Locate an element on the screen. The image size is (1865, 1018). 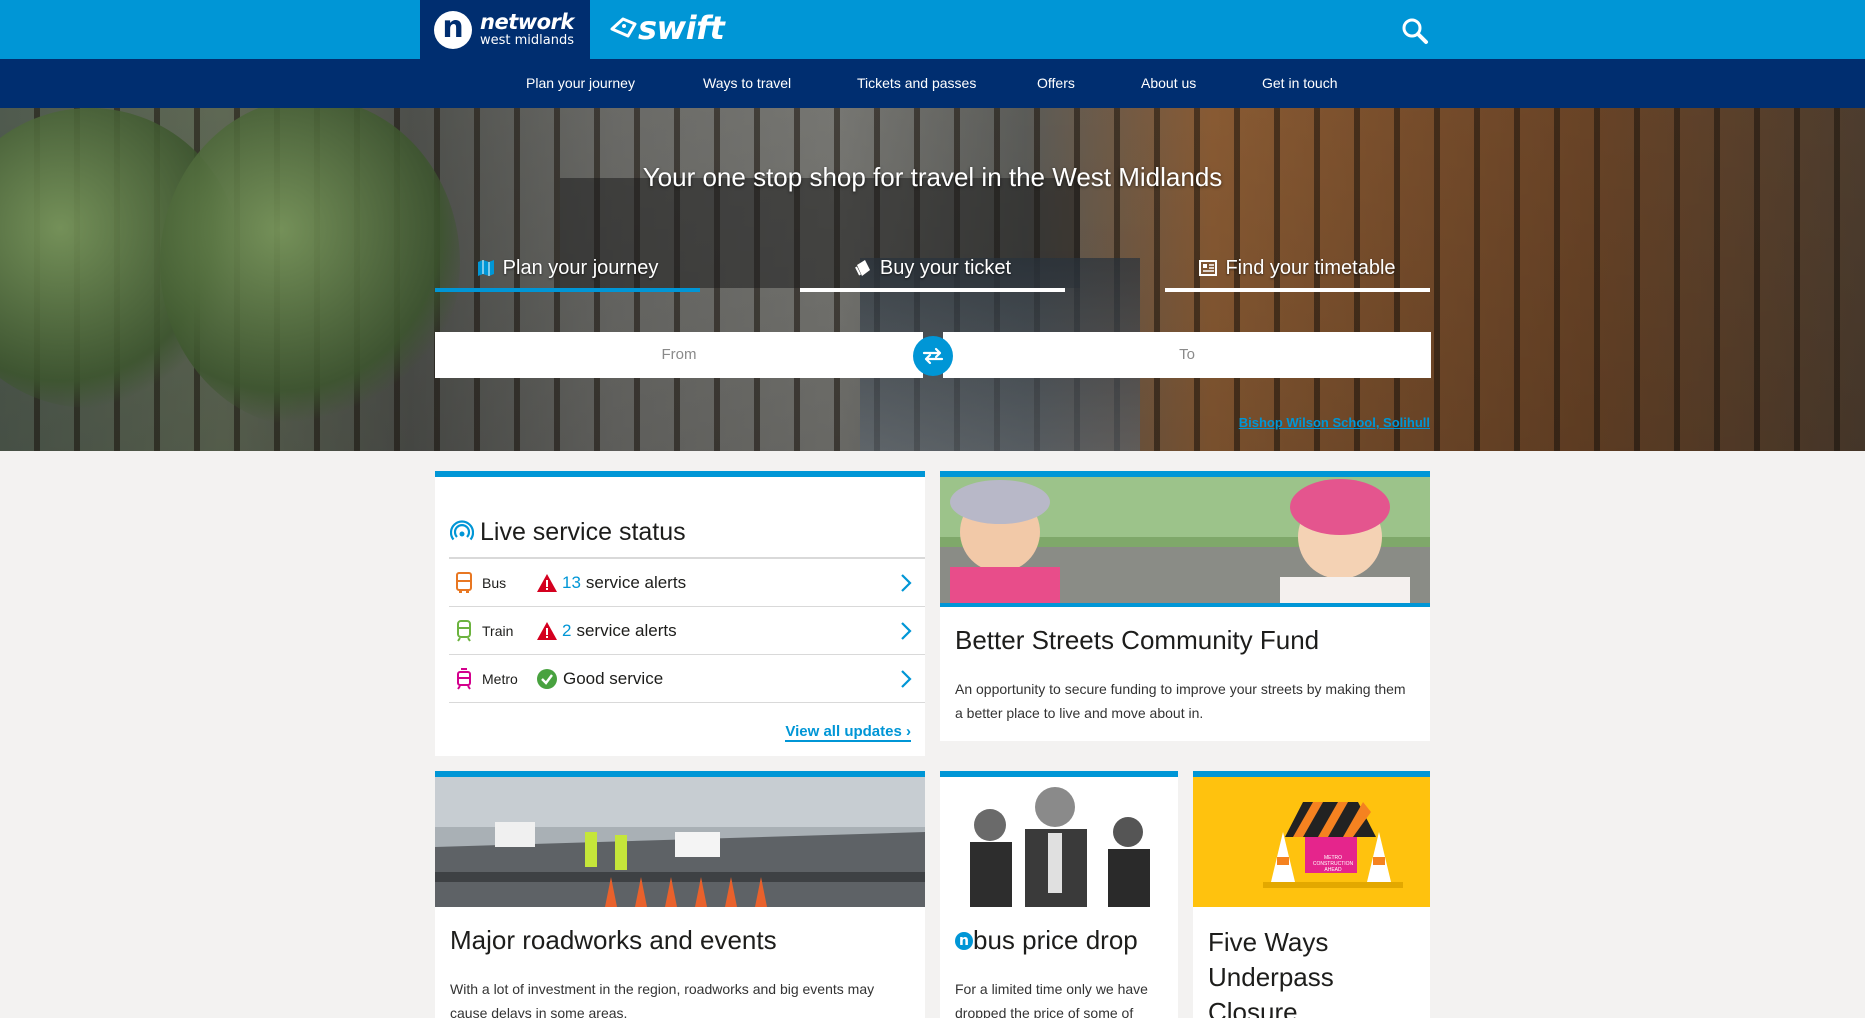
brand-text: network west midlands is located at coordinates (527, 29).